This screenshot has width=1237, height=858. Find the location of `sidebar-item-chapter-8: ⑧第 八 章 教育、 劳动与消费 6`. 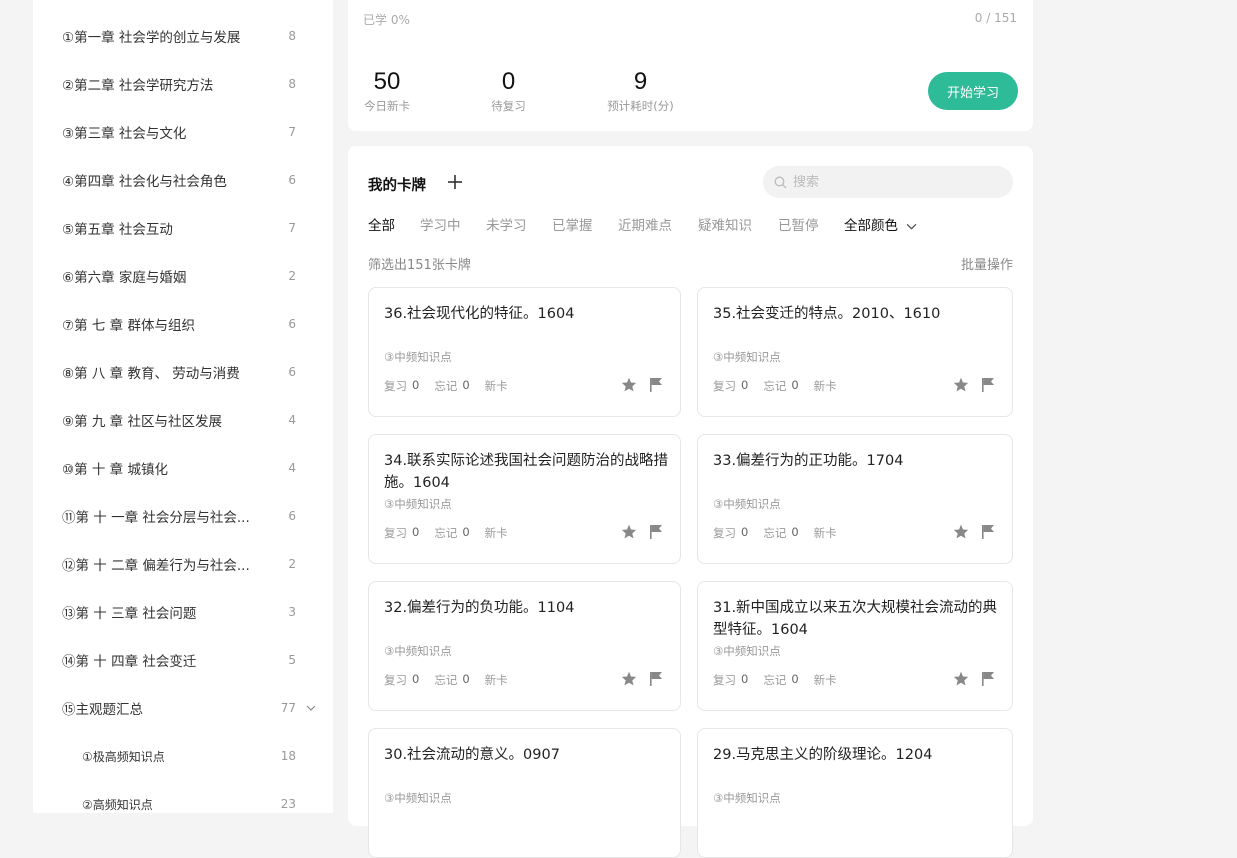

sidebar-item-chapter-8: ⑧第 八 章 教育、 劳动与消费 6 is located at coordinates (181, 372).